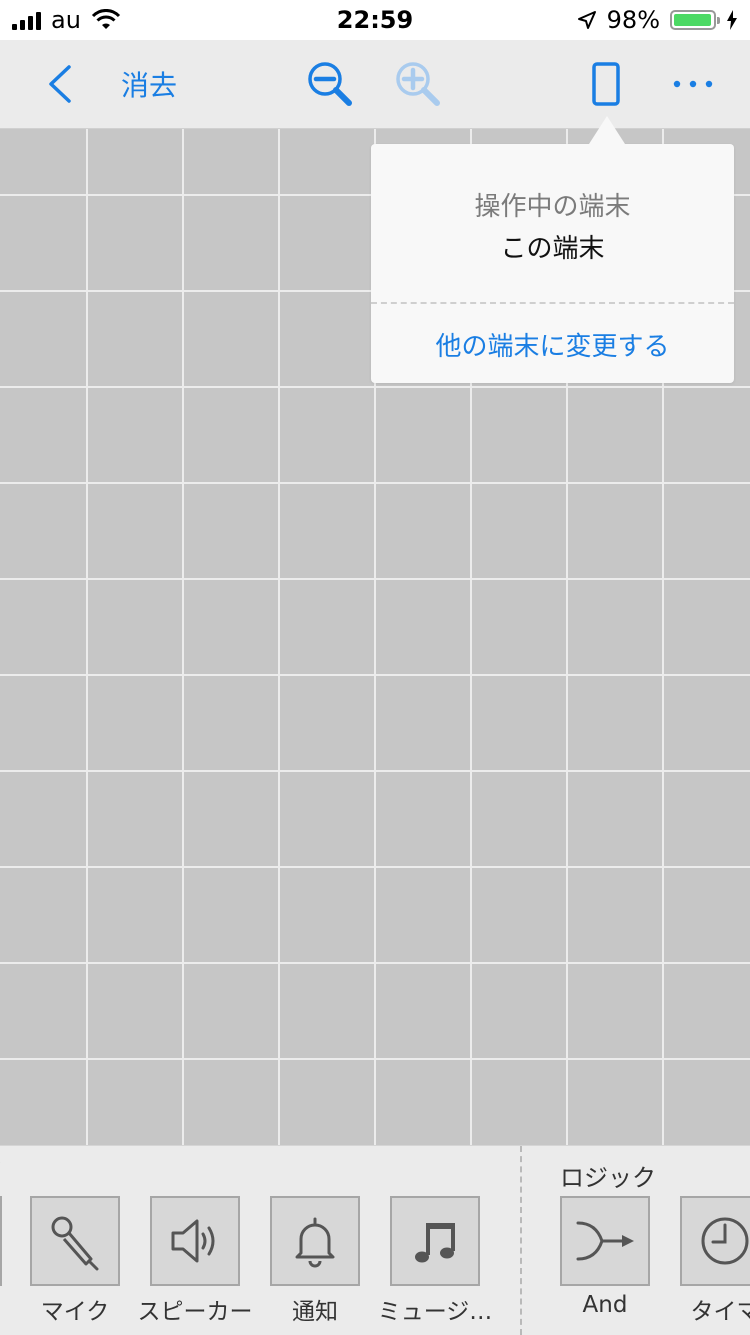 This screenshot has height=1335, width=750. I want to click on palette-tile-mic, so click(75, 1241).